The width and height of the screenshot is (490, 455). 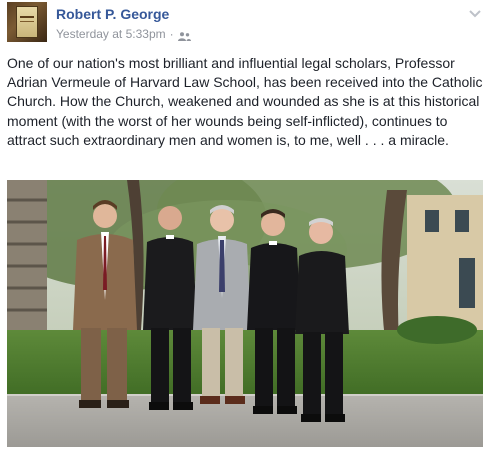 I want to click on post-timestamp-link: Yesterday at 5:33pm, so click(x=111, y=34).